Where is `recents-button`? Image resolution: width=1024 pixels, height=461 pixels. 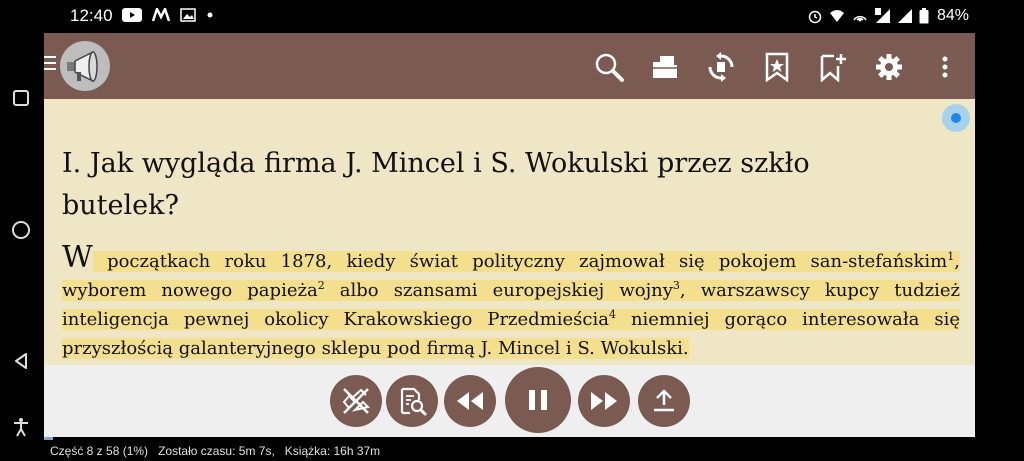 recents-button is located at coordinates (21, 98).